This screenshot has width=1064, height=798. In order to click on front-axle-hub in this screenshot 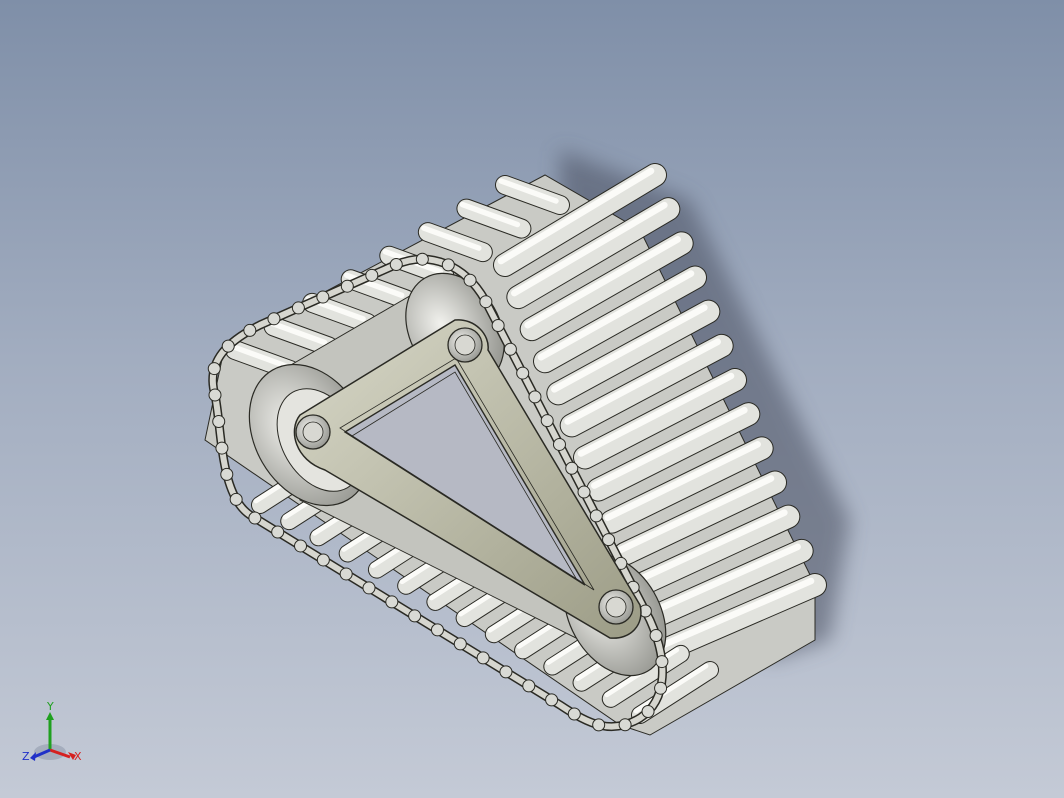, I will do `click(313, 432)`.